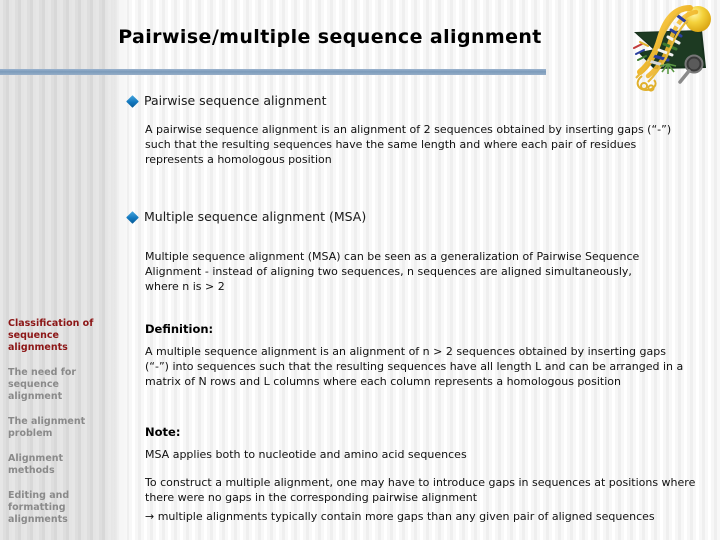  I want to click on bullet-item-pairwise: Pairwise sequence alignment, so click(226, 100).